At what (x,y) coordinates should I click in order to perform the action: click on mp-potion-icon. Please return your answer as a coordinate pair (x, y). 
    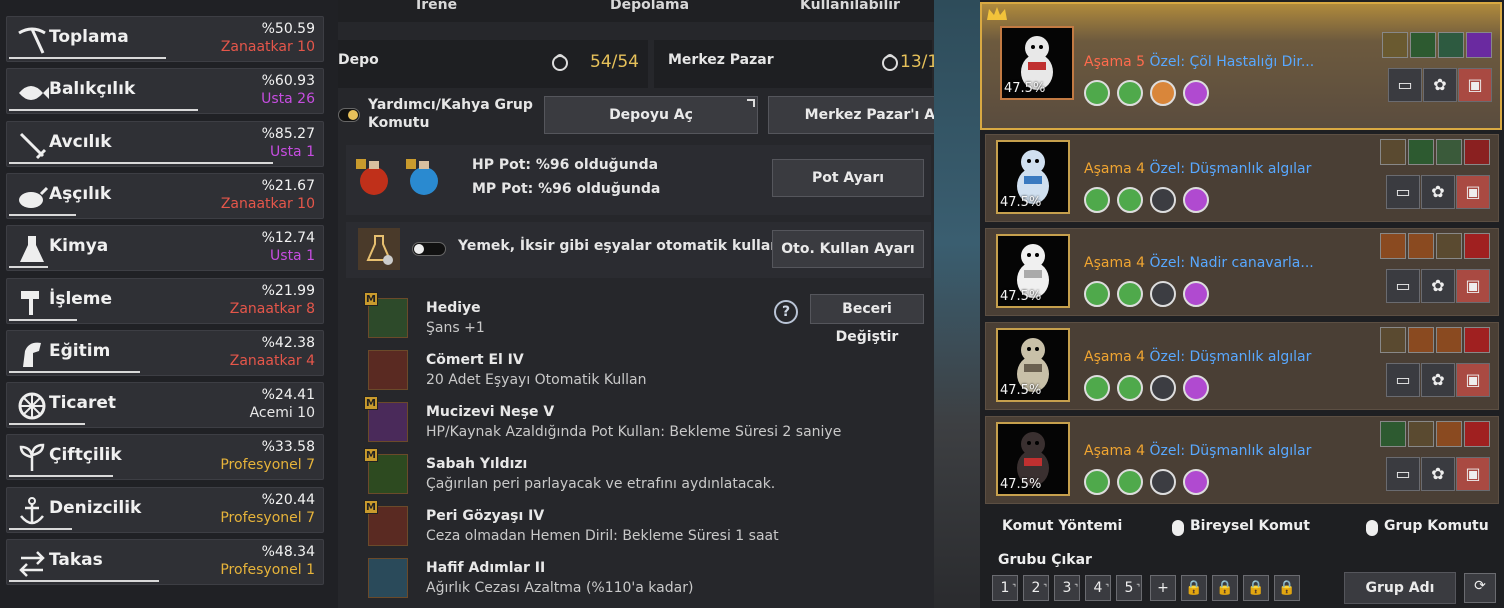
    Looking at the image, I should click on (422, 177).